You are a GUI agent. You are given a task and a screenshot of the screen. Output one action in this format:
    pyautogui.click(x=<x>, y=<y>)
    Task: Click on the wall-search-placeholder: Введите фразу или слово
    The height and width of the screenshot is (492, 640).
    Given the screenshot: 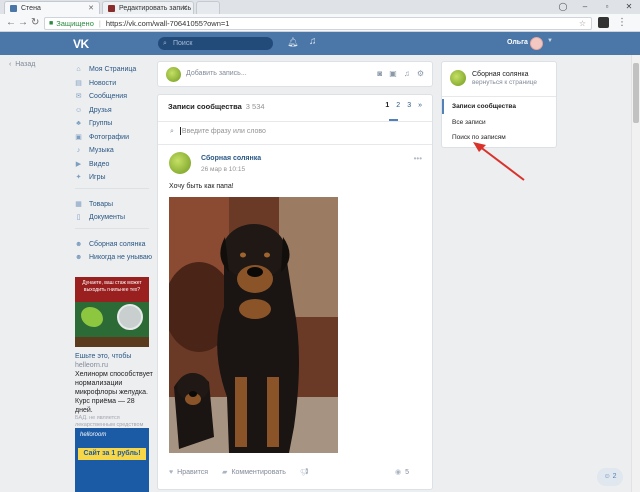 What is the action you would take?
    pyautogui.click(x=223, y=131)
    